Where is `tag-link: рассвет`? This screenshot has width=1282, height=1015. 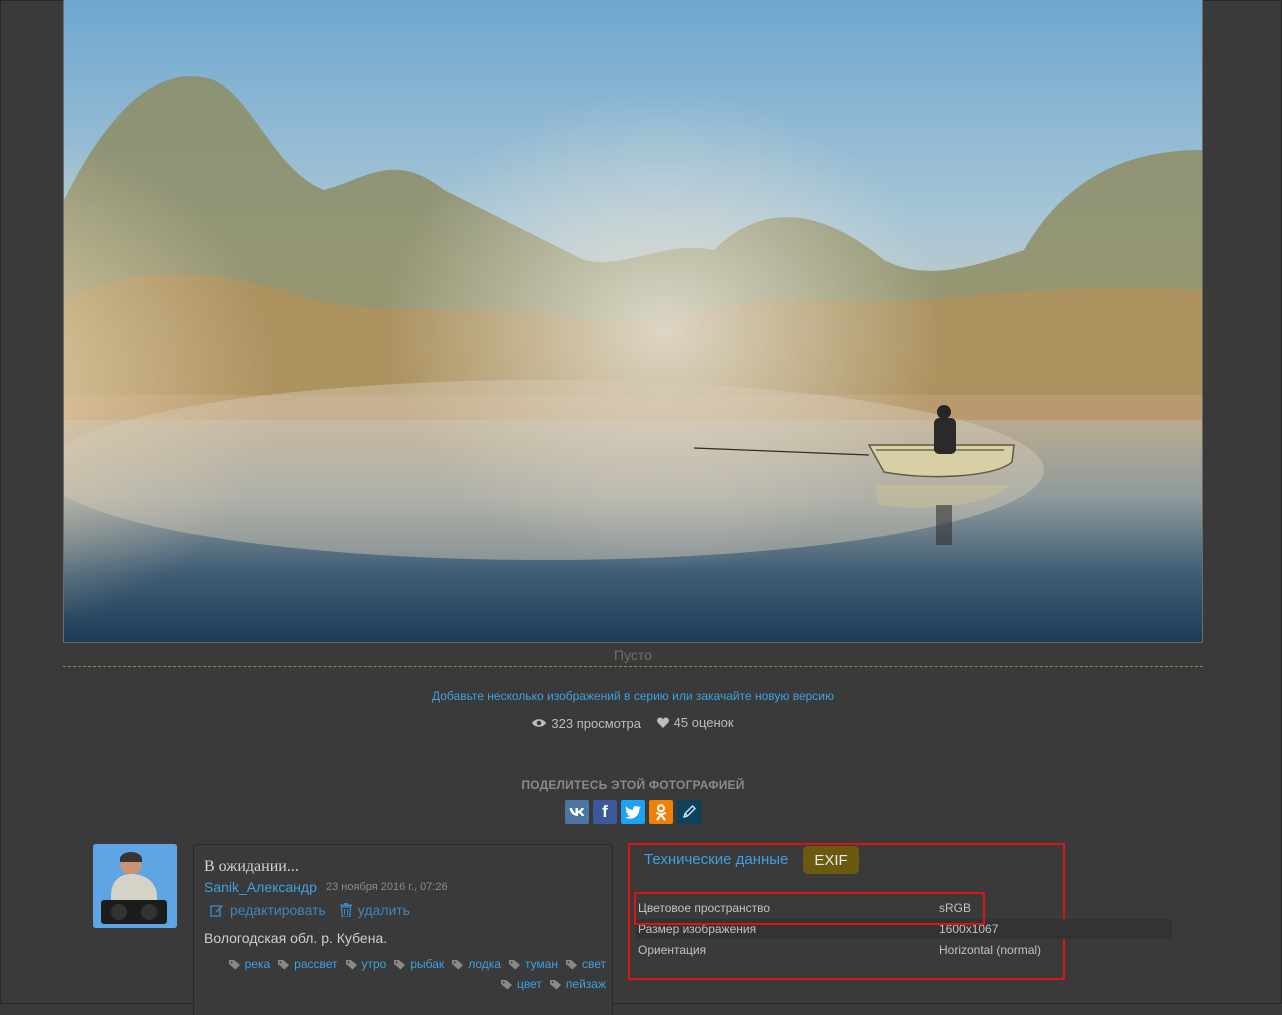
tag-link: рассвет is located at coordinates (308, 964).